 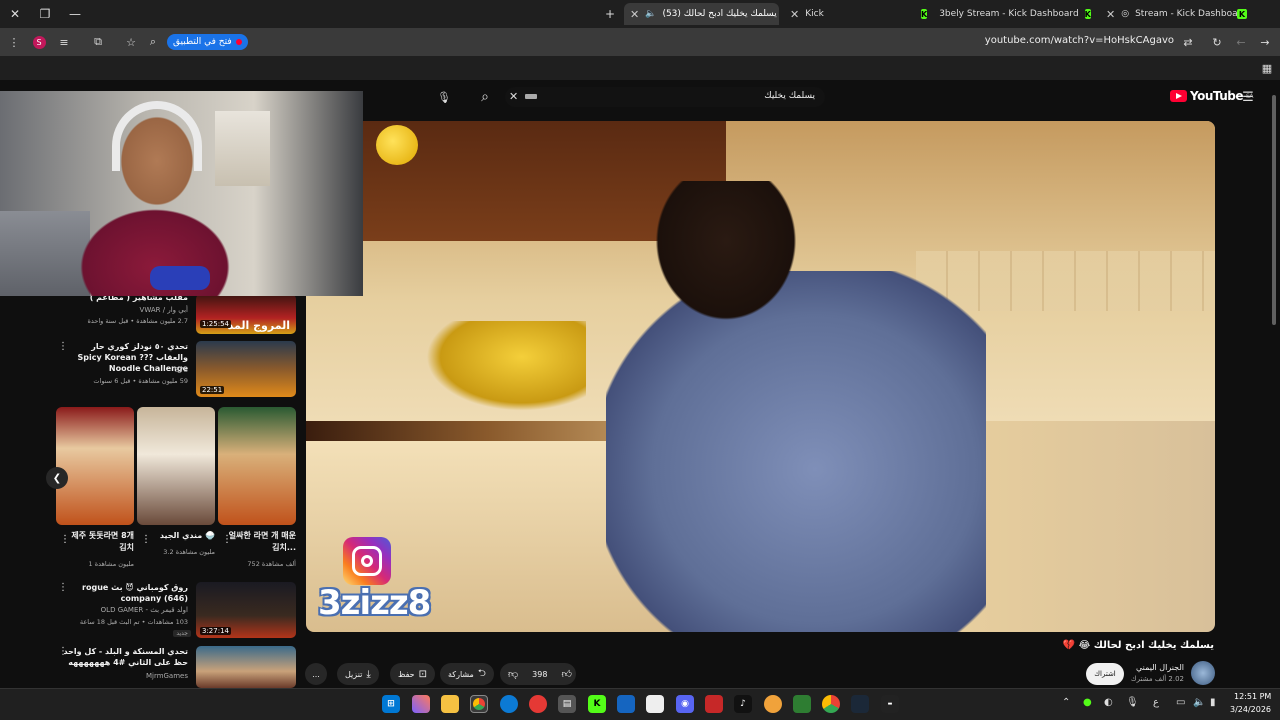 What do you see at coordinates (509, 704) in the screenshot?
I see `edge-icon` at bounding box center [509, 704].